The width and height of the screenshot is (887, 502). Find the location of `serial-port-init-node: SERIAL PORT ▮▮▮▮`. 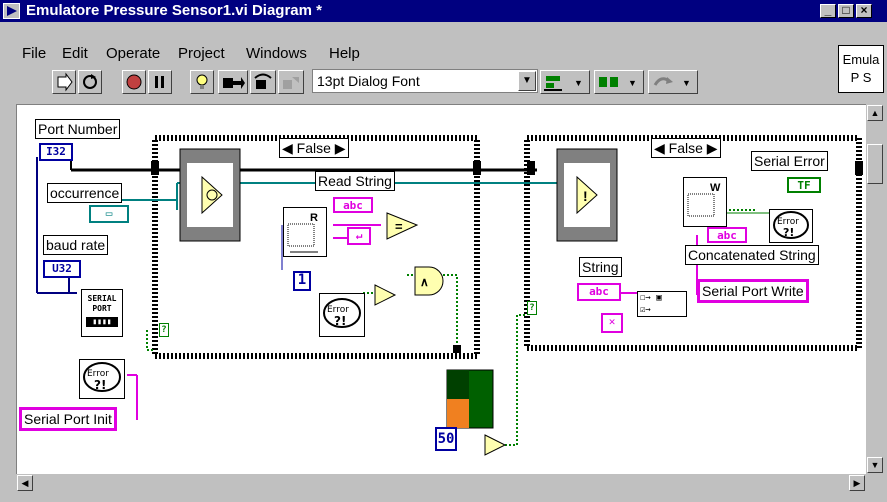

serial-port-init-node: SERIAL PORT ▮▮▮▮ is located at coordinates (102, 313).